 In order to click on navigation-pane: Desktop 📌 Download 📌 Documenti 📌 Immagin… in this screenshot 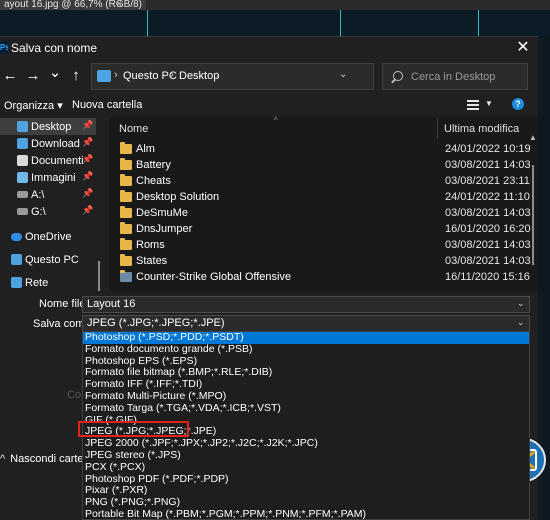, I will do `click(52, 239)`.